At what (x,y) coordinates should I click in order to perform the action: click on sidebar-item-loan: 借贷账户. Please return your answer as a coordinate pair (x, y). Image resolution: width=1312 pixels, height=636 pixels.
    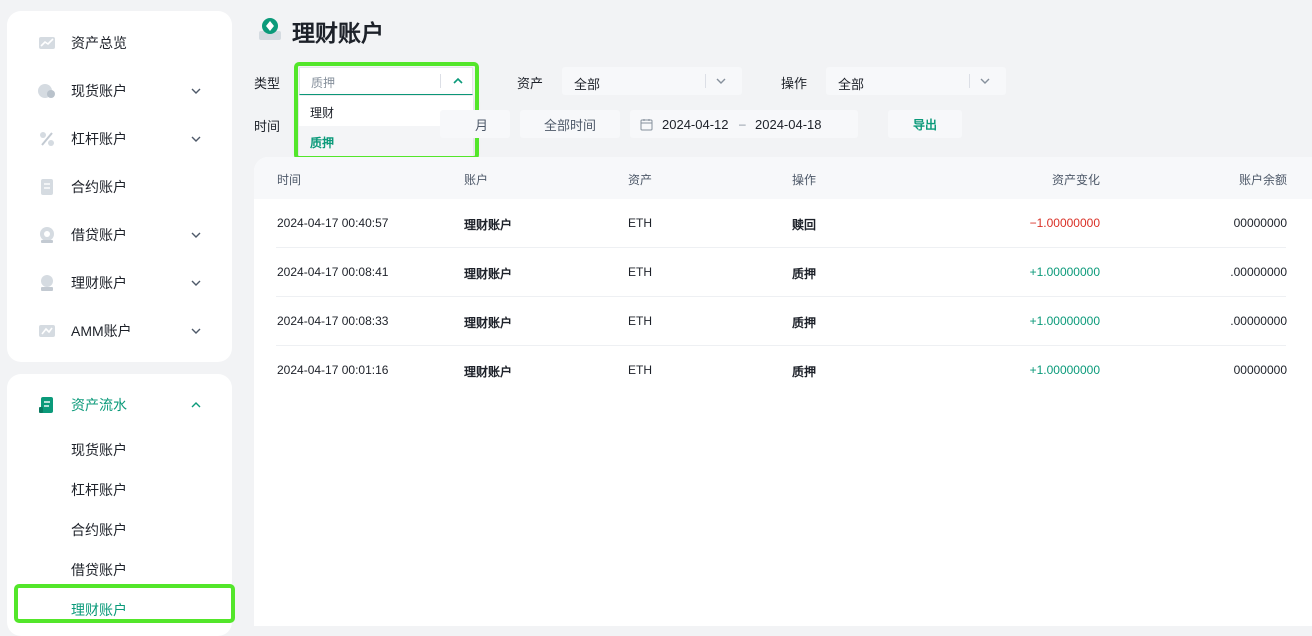
    Looking at the image, I should click on (119, 235).